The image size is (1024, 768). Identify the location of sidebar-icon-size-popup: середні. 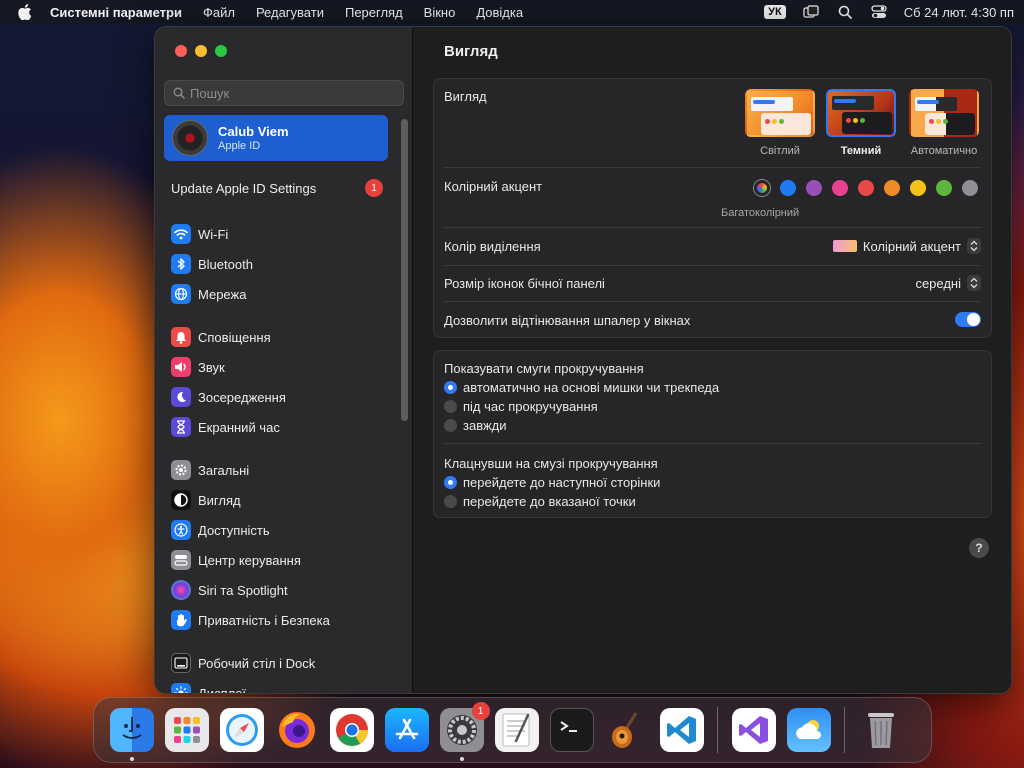
(948, 283).